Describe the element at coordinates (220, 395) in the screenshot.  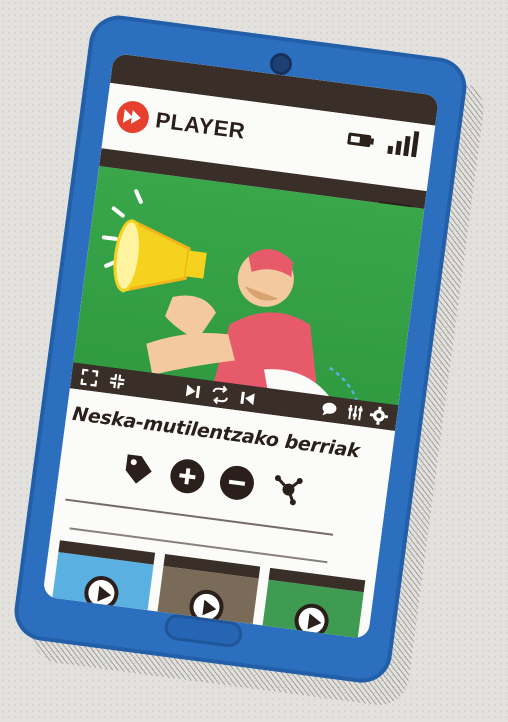
I see `repeat-icon` at that location.